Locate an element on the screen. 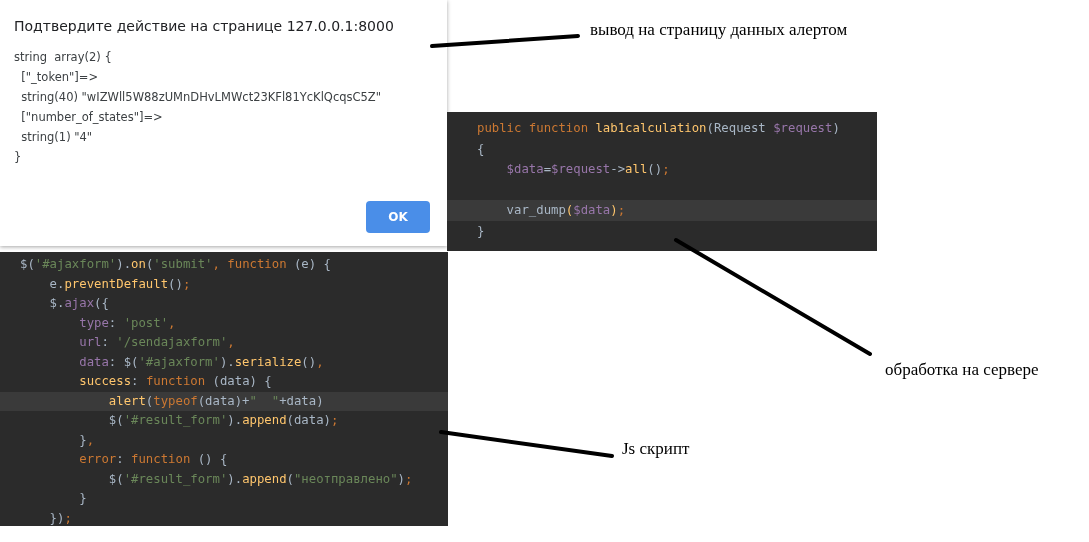  code-line: e.preventDefault(); is located at coordinates (120, 284).